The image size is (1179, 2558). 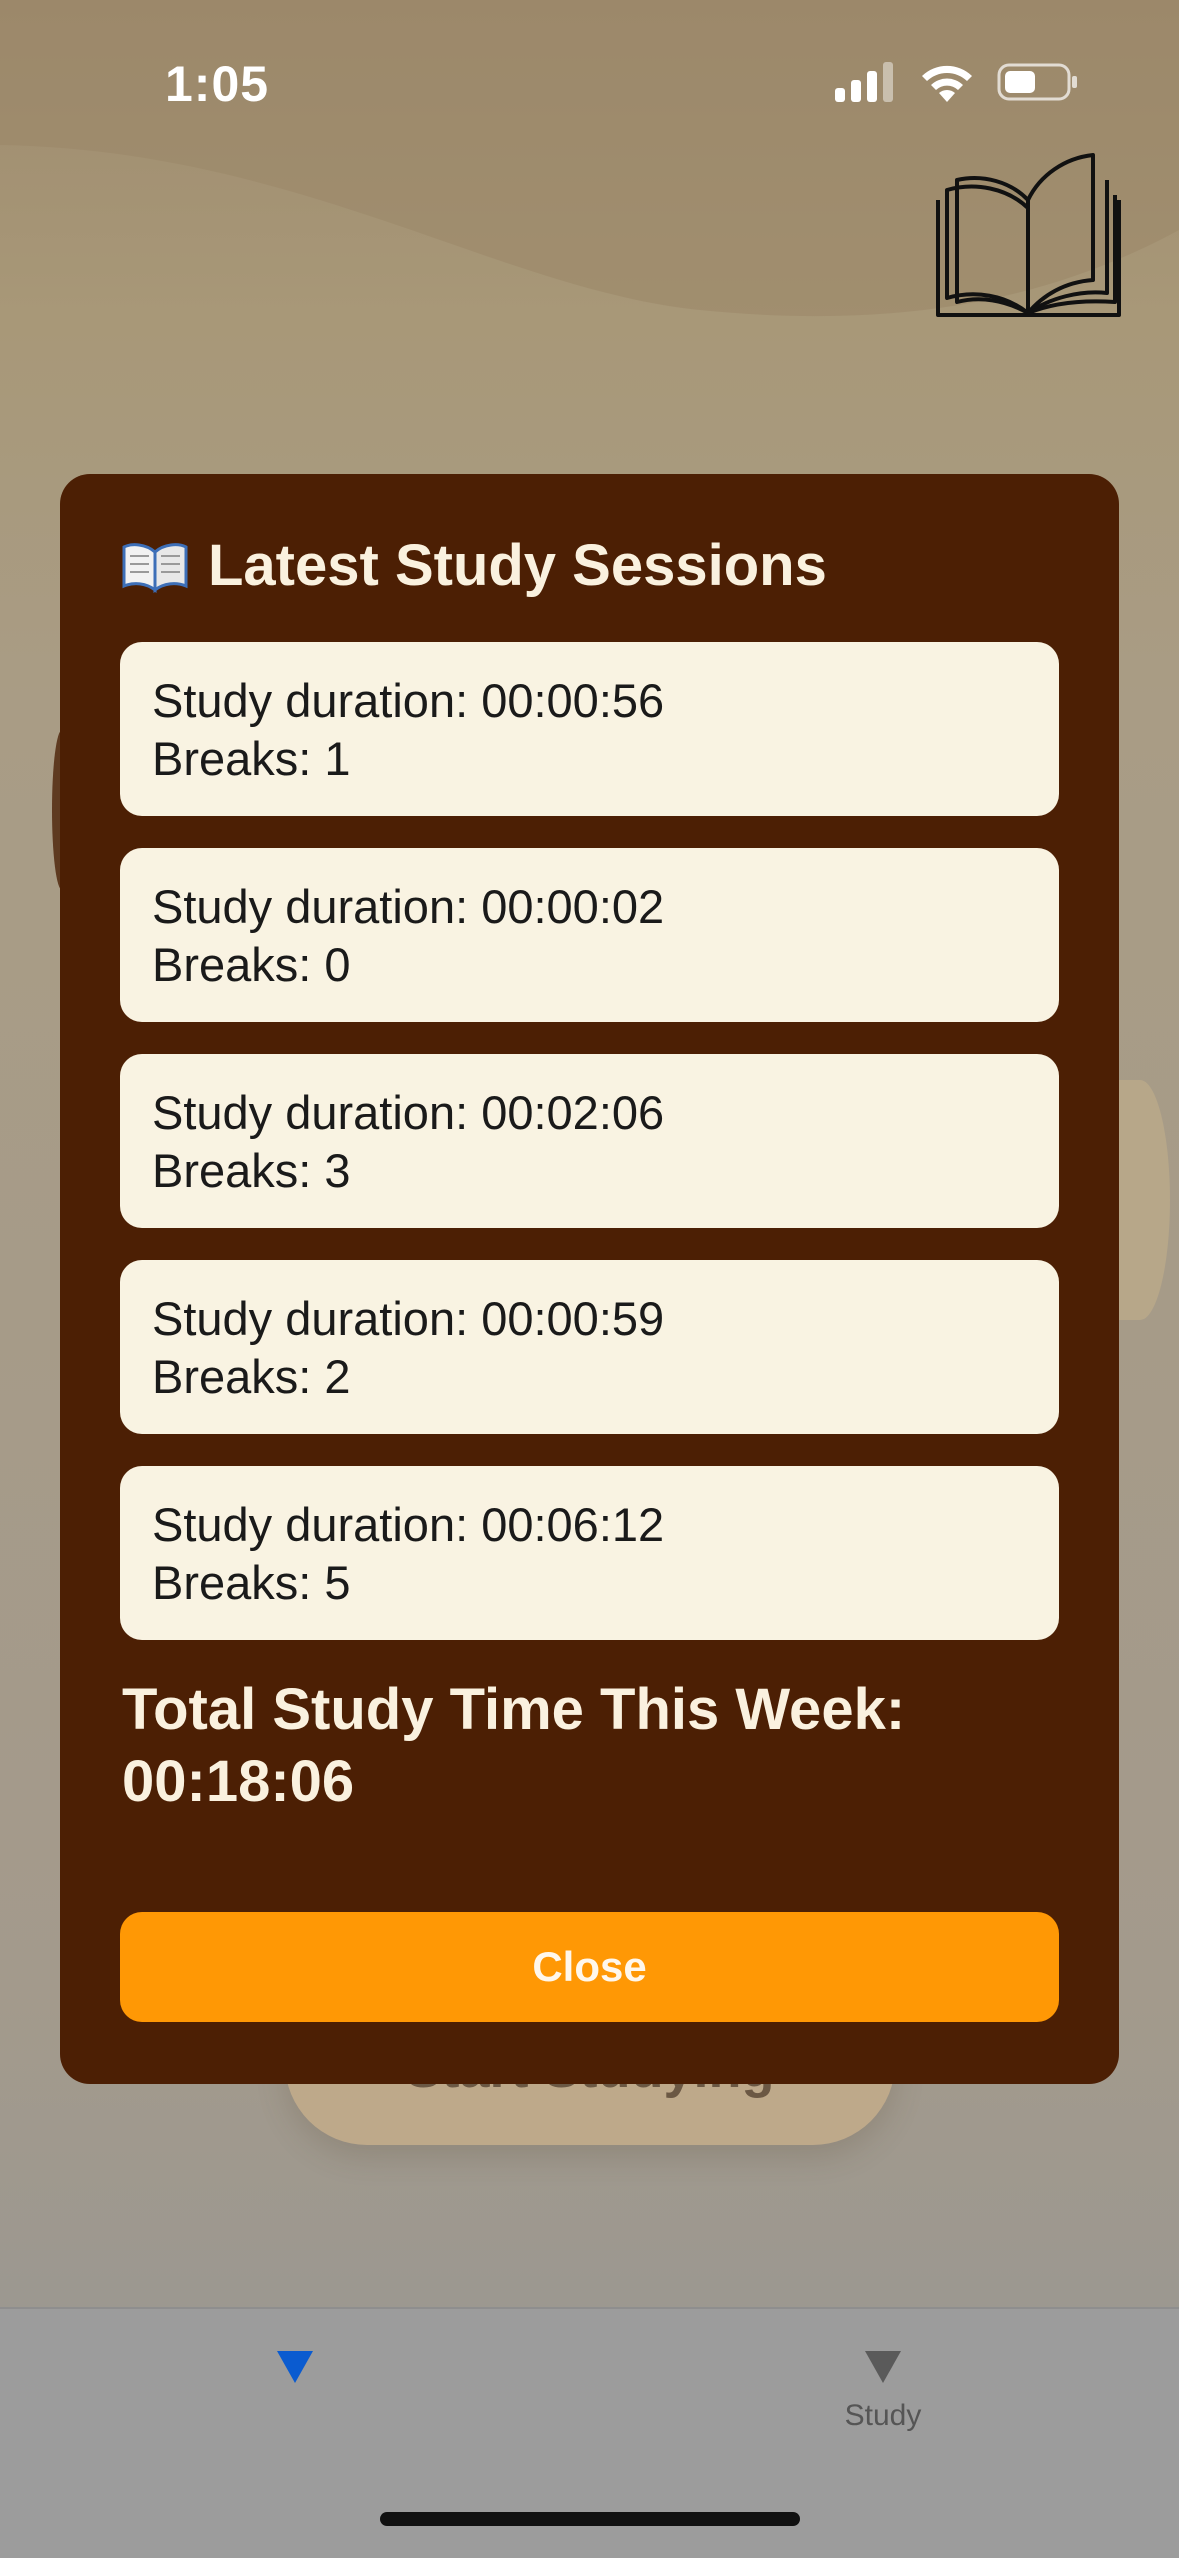 What do you see at coordinates (1028, 235) in the screenshot?
I see `open-book-icon` at bounding box center [1028, 235].